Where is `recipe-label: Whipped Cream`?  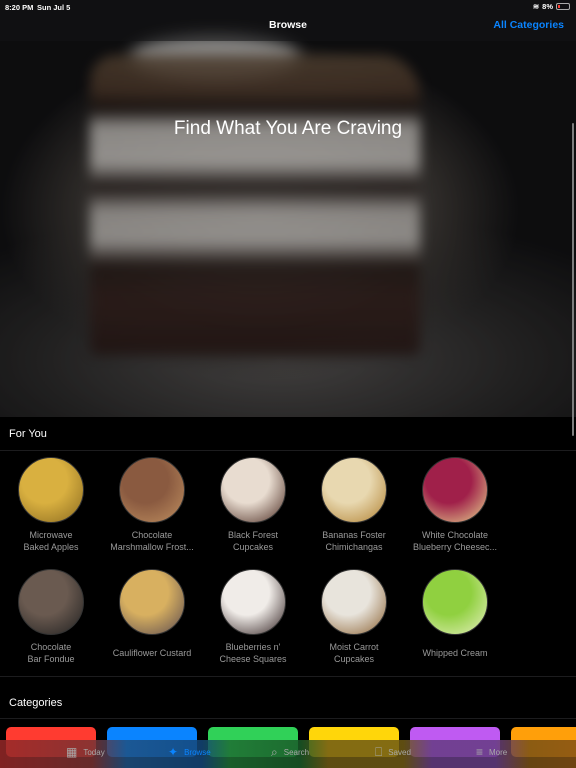
recipe-label: Whipped Cream is located at coordinates (455, 653).